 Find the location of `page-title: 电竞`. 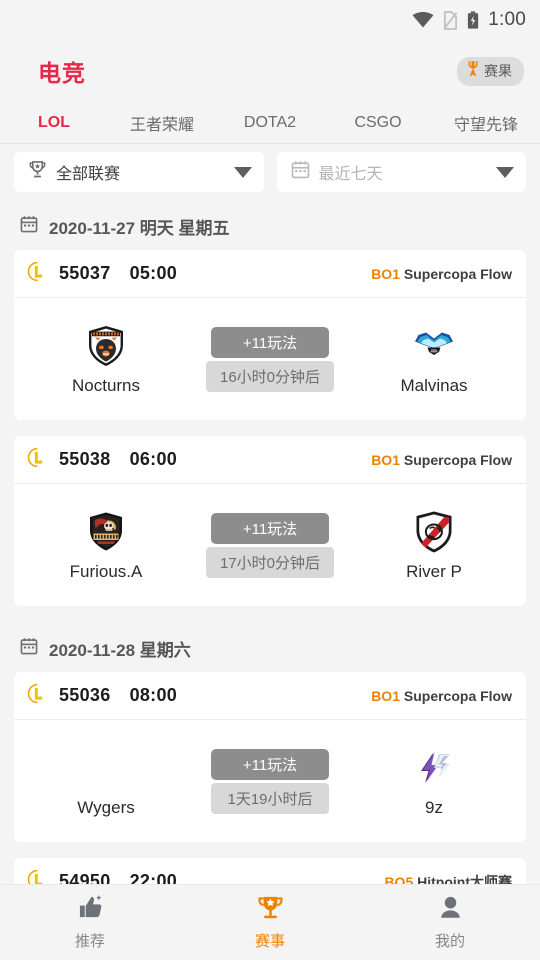

page-title: 电竞 is located at coordinates (62, 73).